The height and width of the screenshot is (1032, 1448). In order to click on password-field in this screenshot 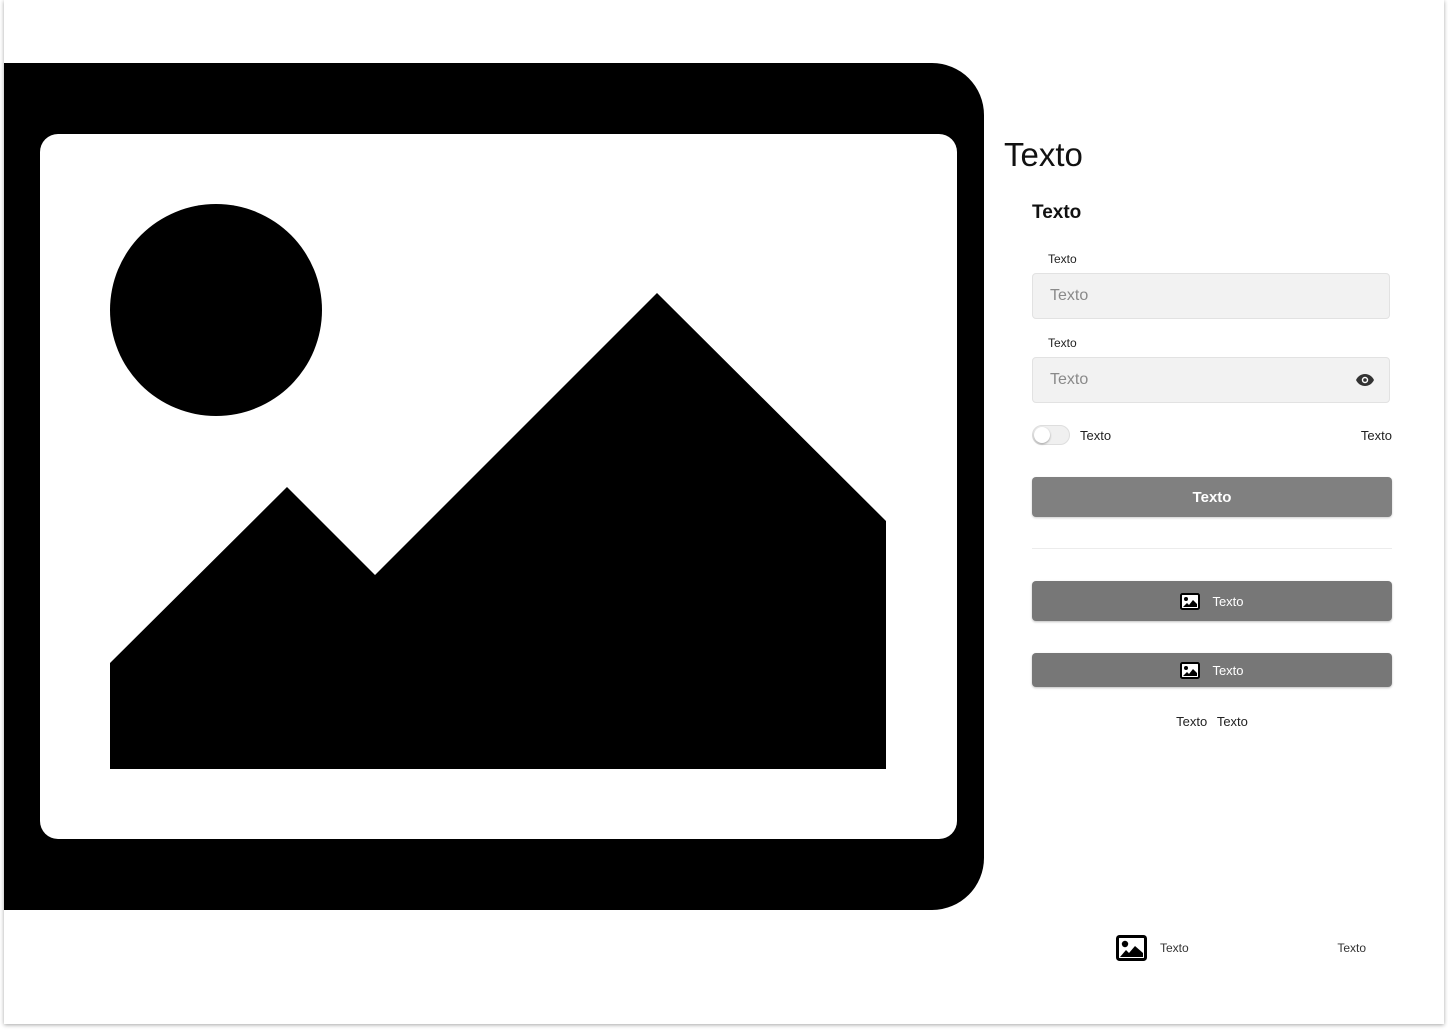, I will do `click(1211, 380)`.